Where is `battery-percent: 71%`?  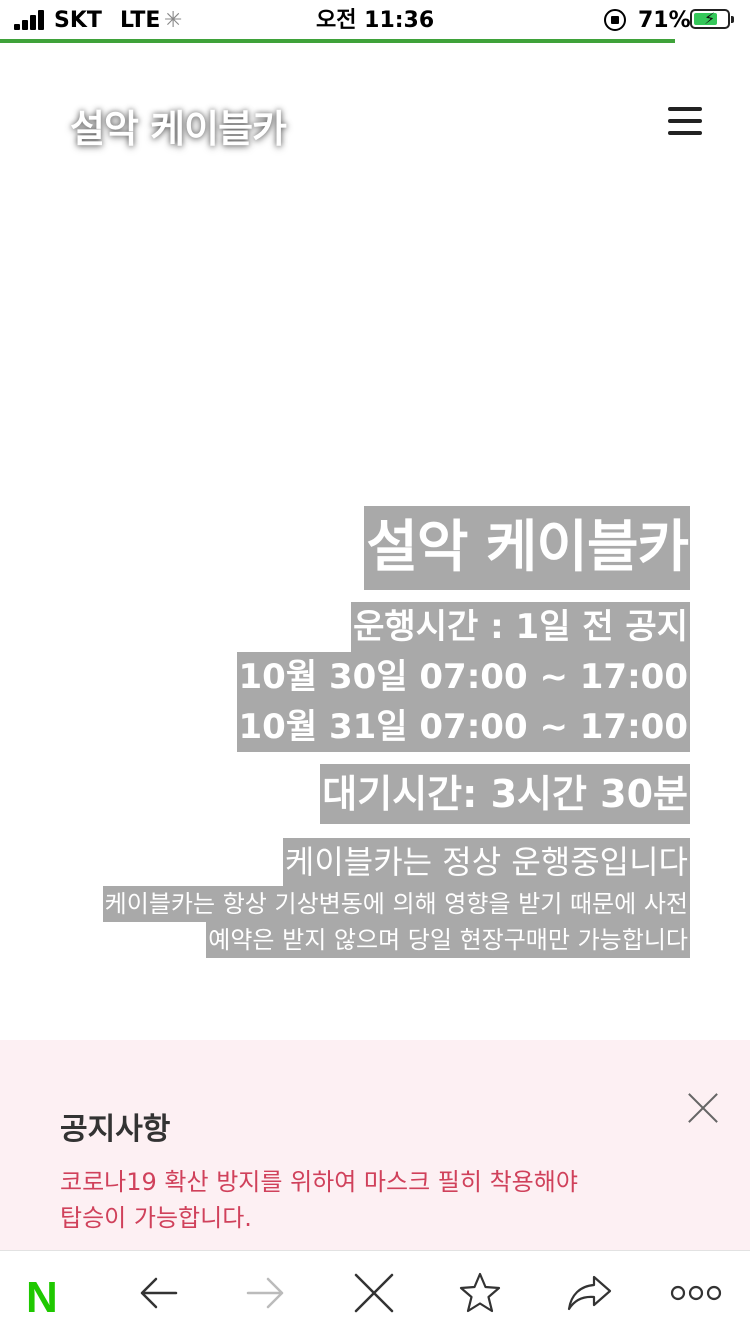 battery-percent: 71% is located at coordinates (664, 20).